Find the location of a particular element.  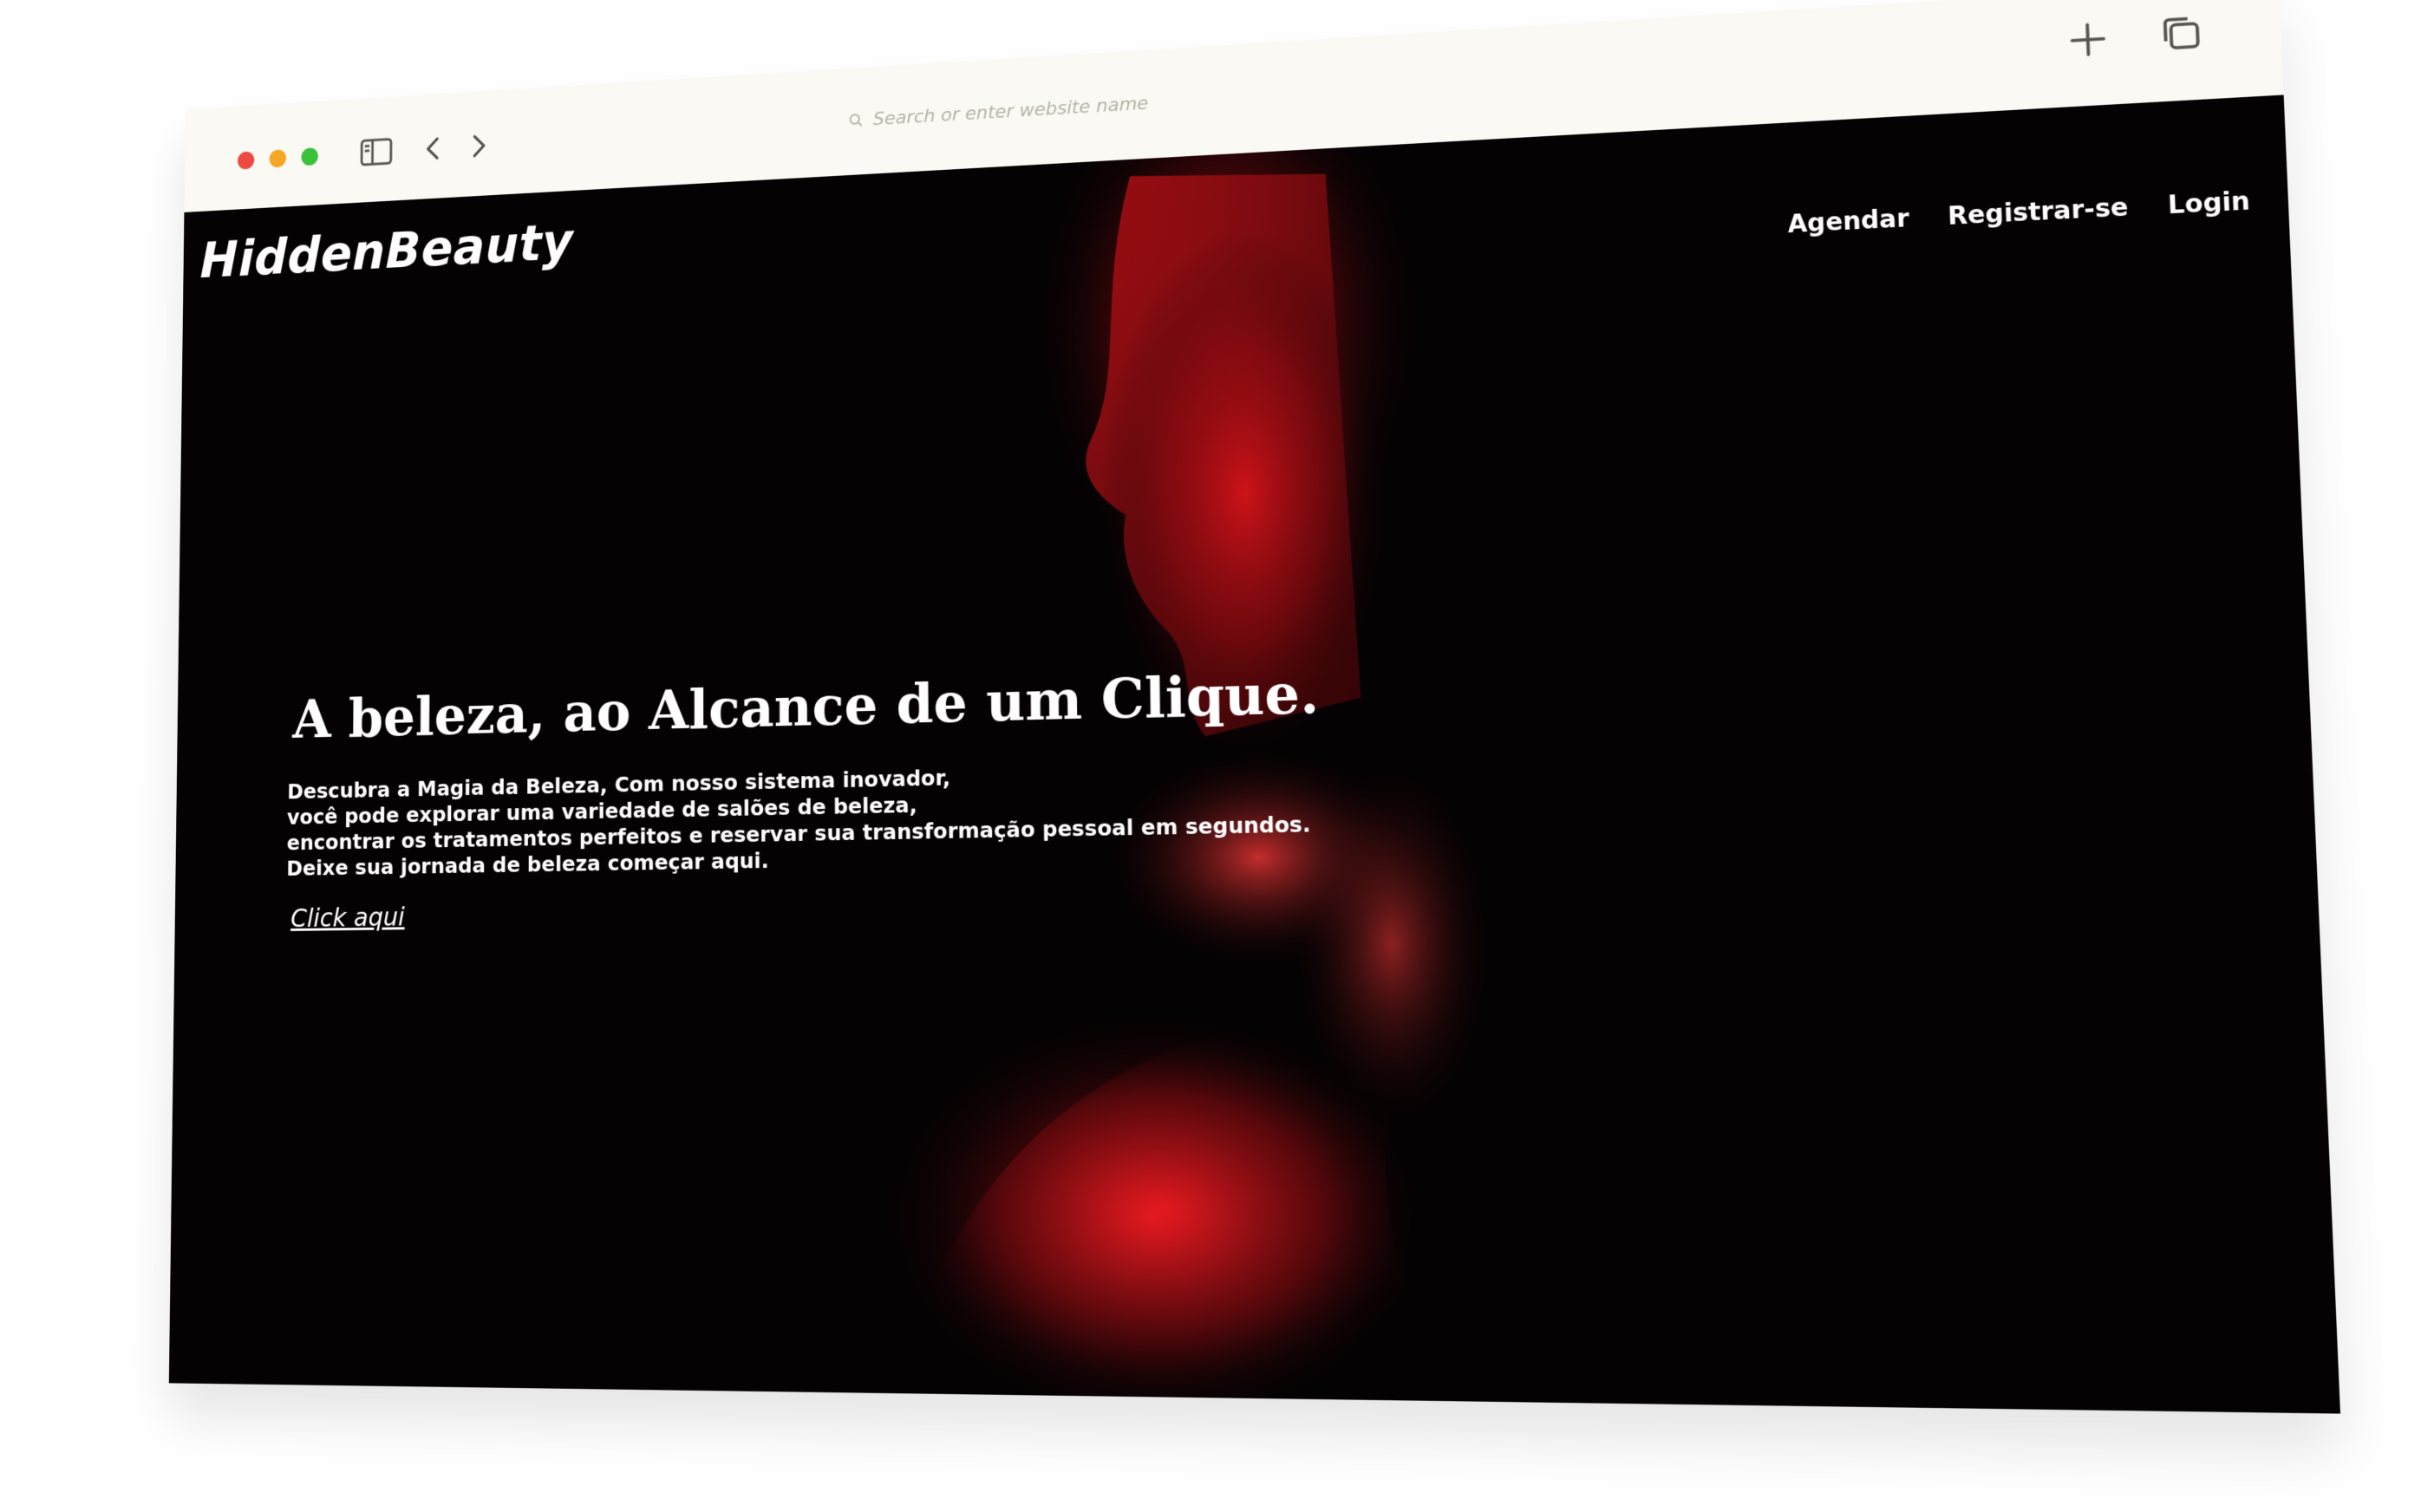

address-bar is located at coordinates (1065, 108).